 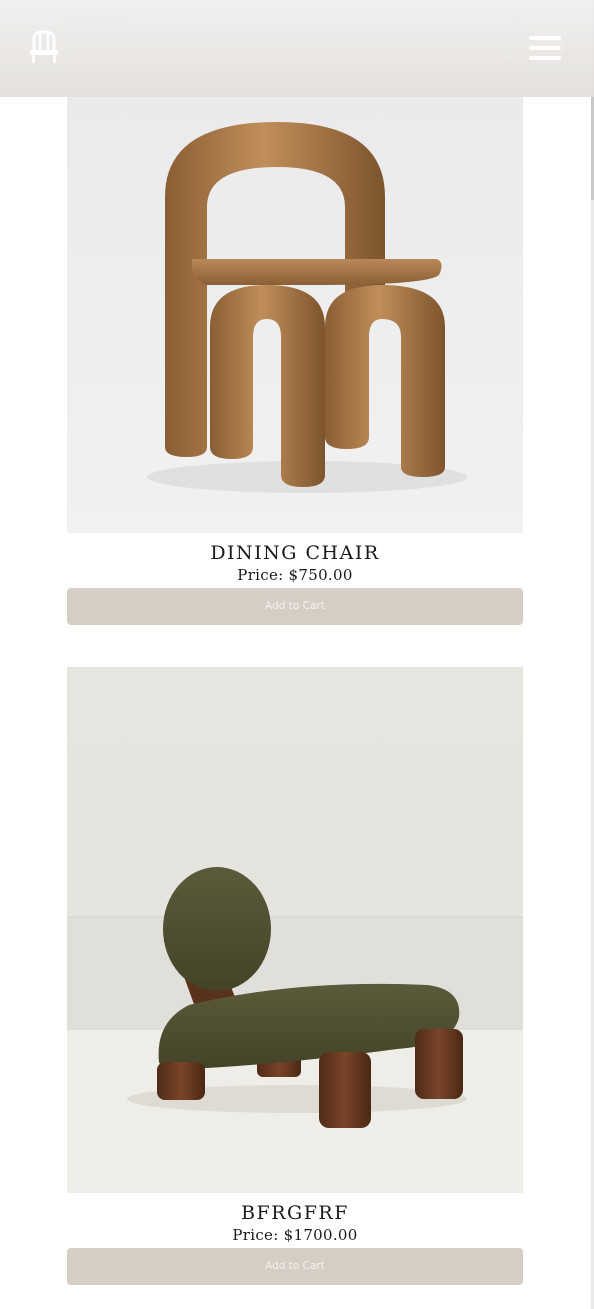 I want to click on product-name: BFRGFRF, so click(x=295, y=1213).